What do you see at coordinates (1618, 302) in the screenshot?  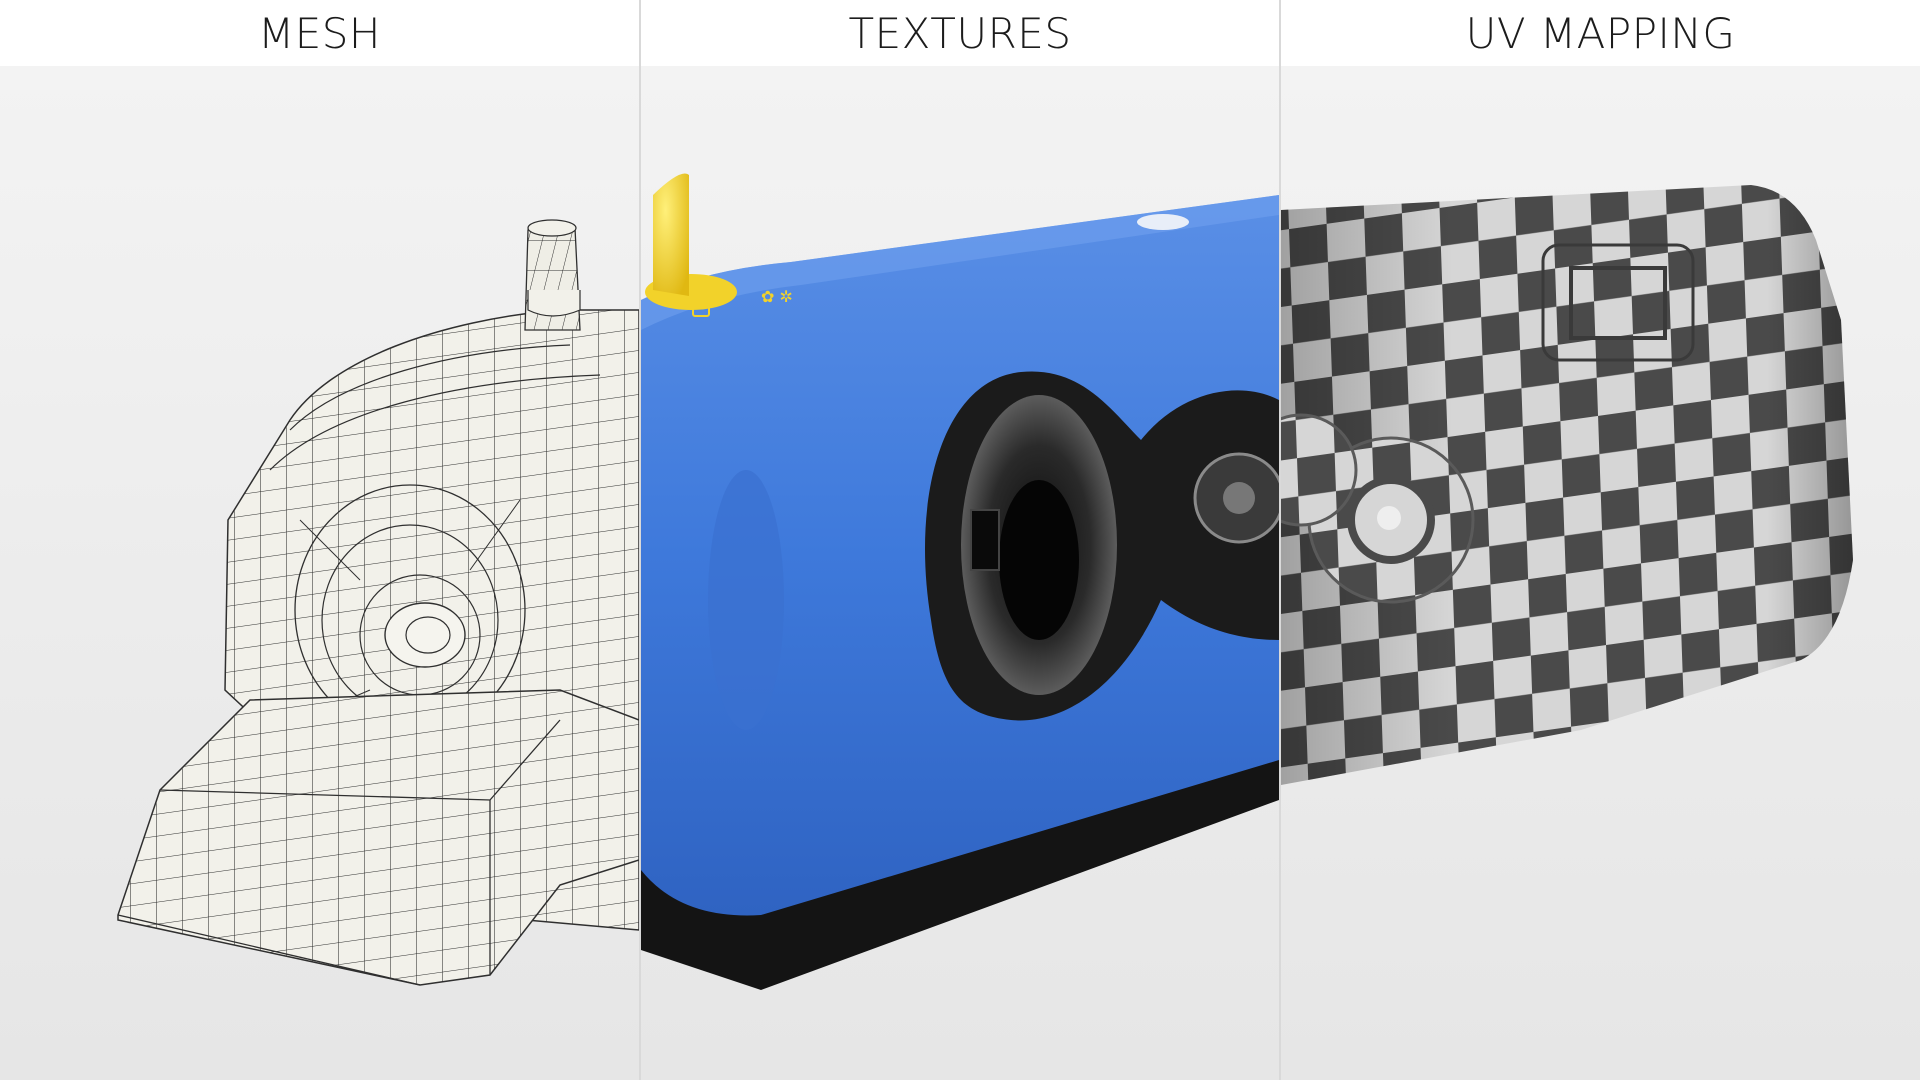 I see `checker-top-button` at bounding box center [1618, 302].